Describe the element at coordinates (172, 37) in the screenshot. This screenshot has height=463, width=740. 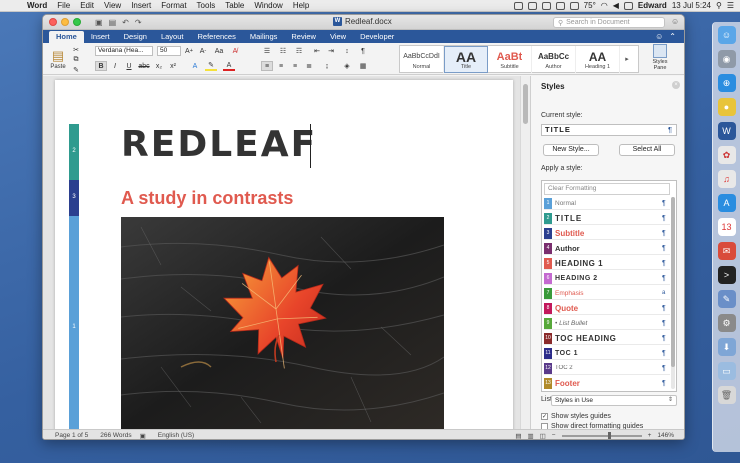
I see `tab-layout: Layout` at that location.